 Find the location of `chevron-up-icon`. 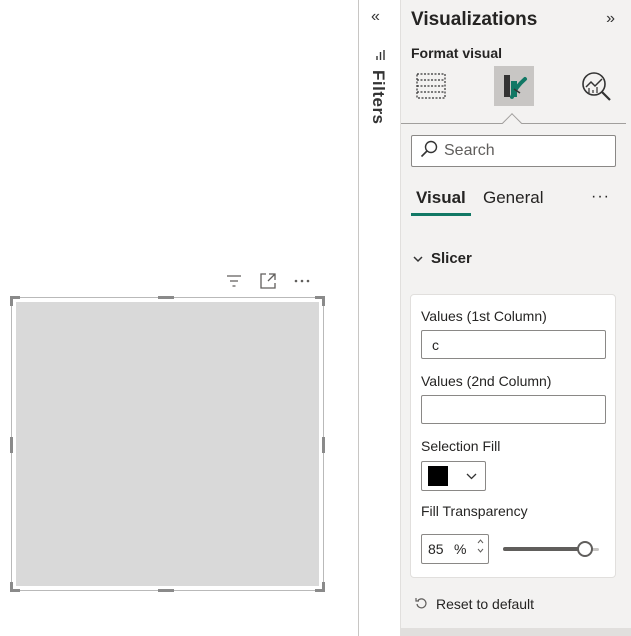

chevron-up-icon is located at coordinates (480, 541).